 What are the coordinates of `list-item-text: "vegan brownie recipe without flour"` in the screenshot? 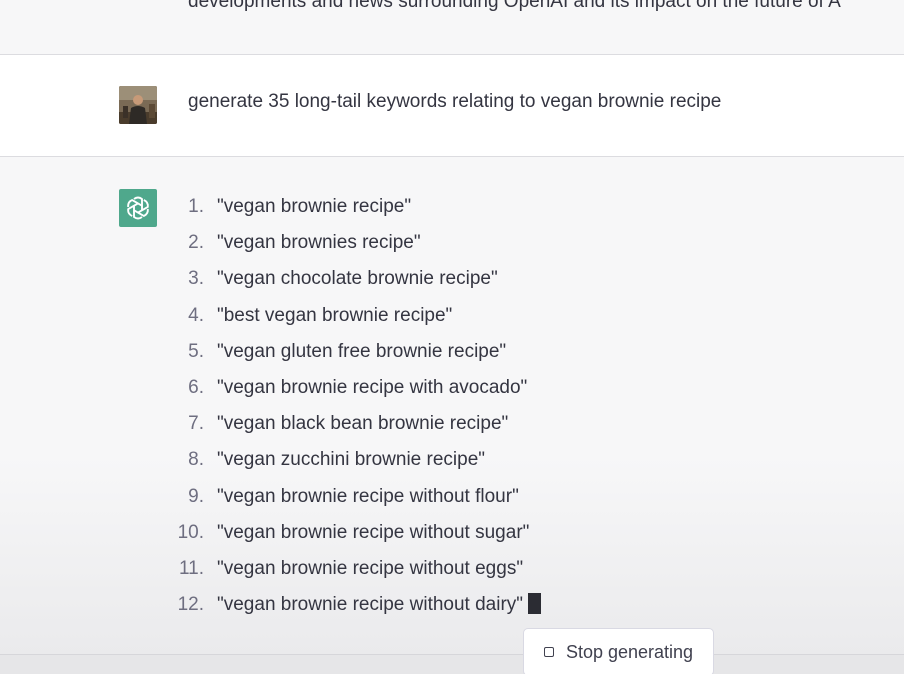 It's located at (368, 496).